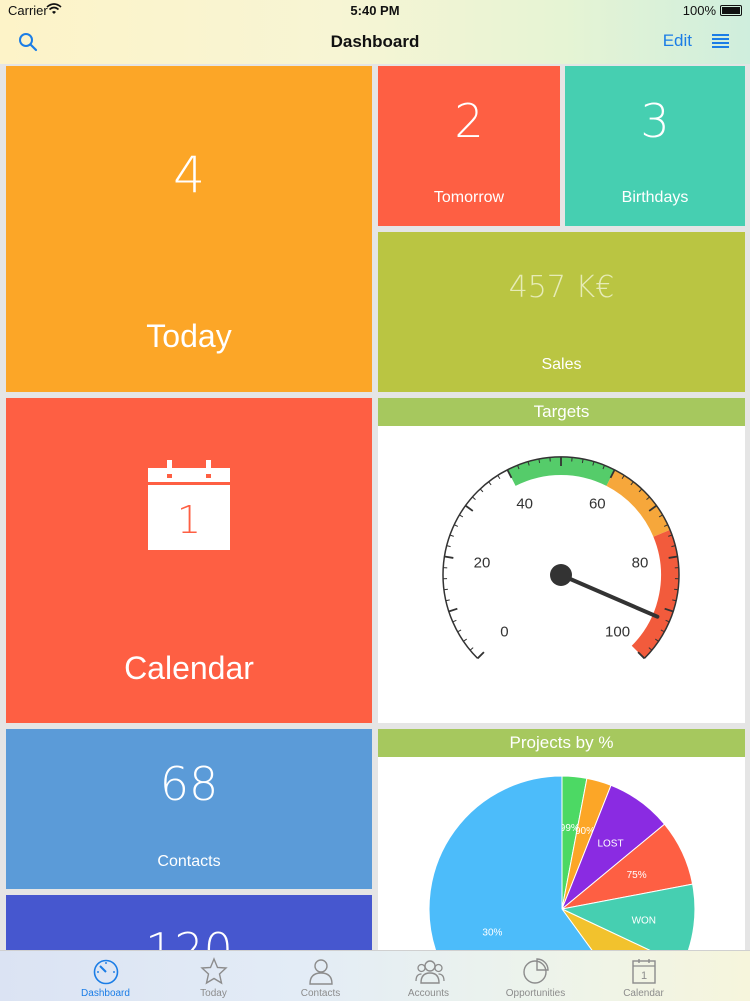 This screenshot has height=1001, width=750. Describe the element at coordinates (213, 993) in the screenshot. I see `tab-today-label: Today` at that location.